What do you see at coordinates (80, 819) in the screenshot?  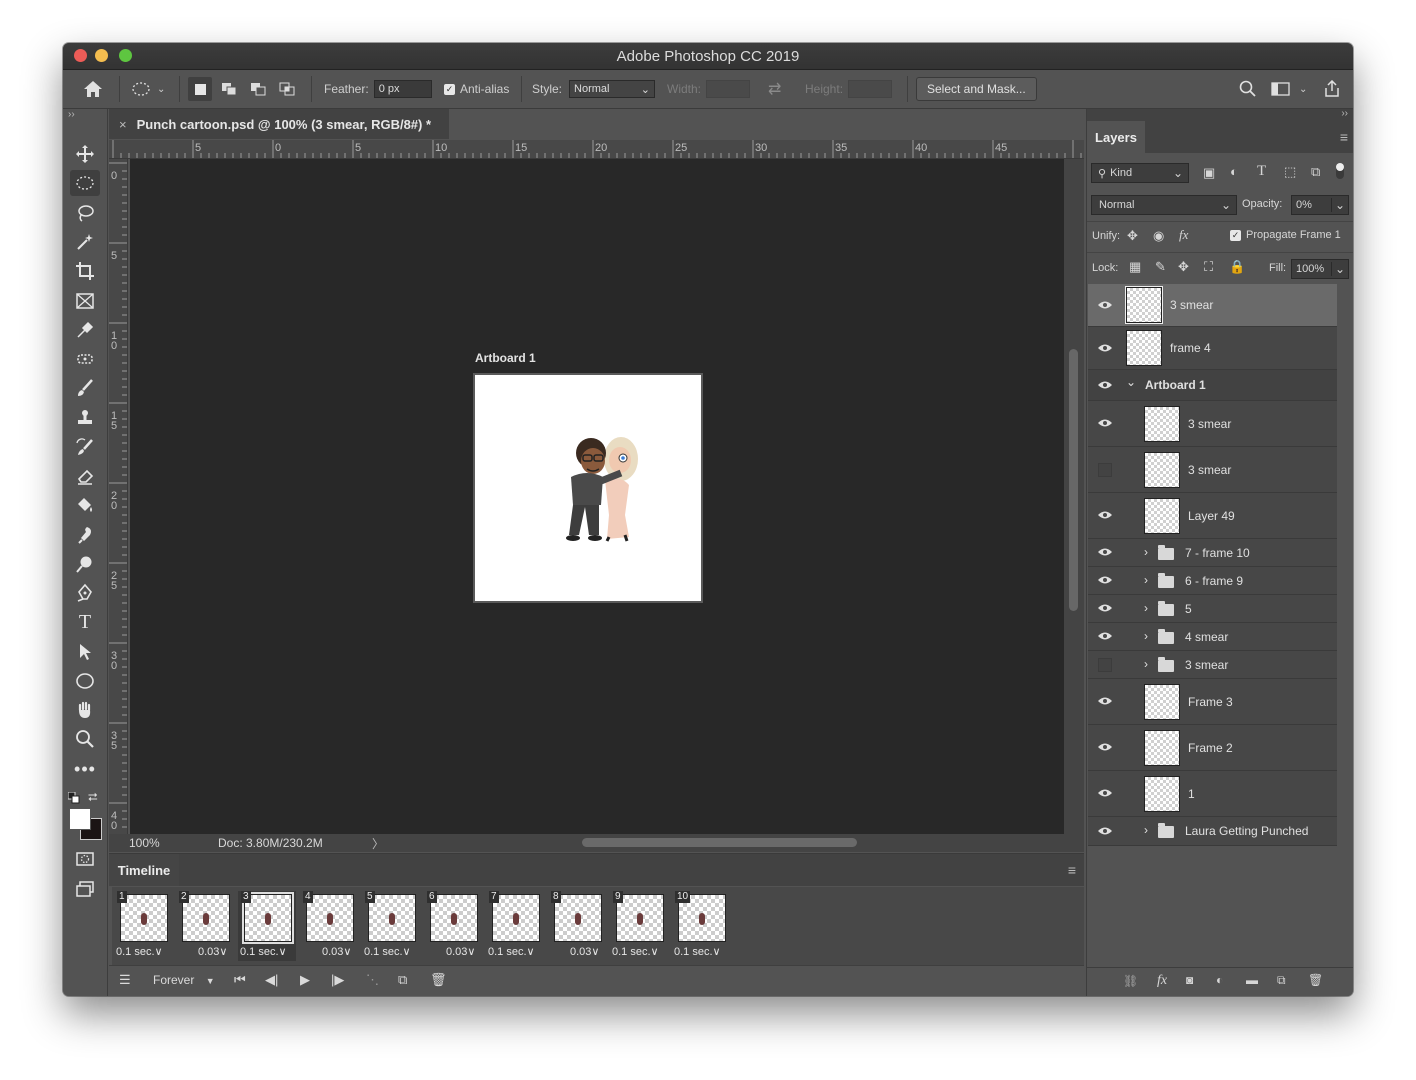 I see `foreground-color-swatch` at bounding box center [80, 819].